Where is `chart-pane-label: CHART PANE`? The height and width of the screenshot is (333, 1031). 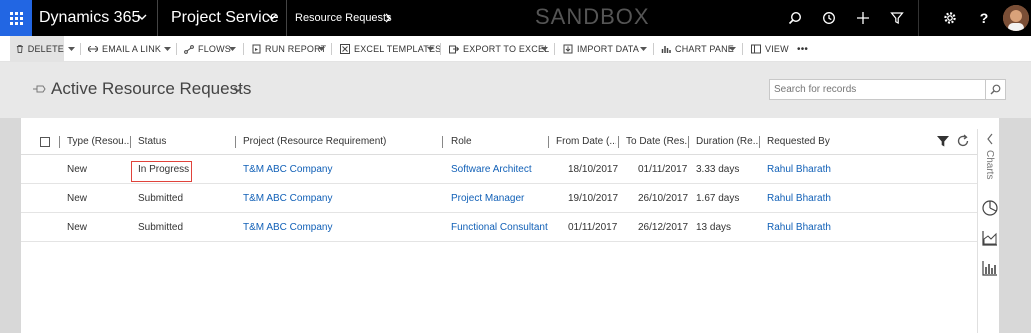 chart-pane-label: CHART PANE is located at coordinates (705, 49).